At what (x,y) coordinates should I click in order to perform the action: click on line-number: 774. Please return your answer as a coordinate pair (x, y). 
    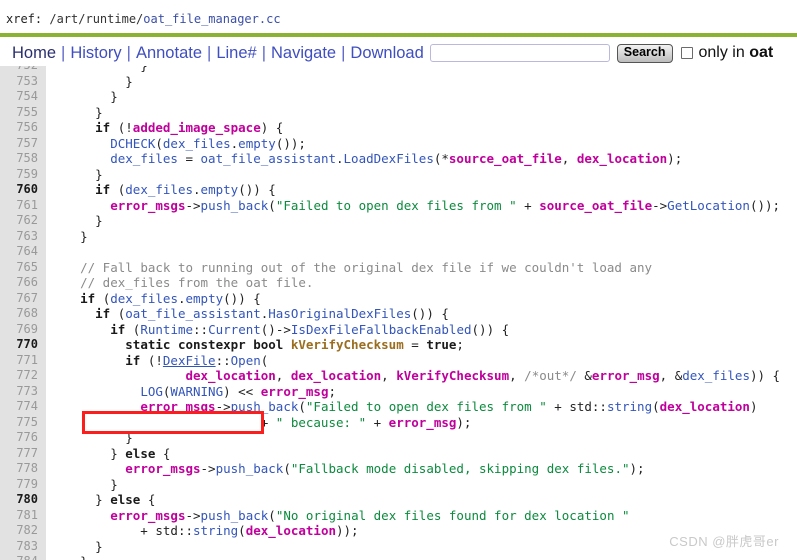
    Looking at the image, I should click on (23, 407).